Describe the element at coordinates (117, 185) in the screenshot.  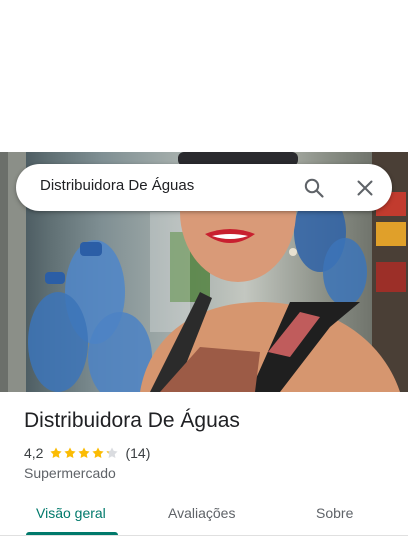
I see `search-input: Distribuidora De Águas` at that location.